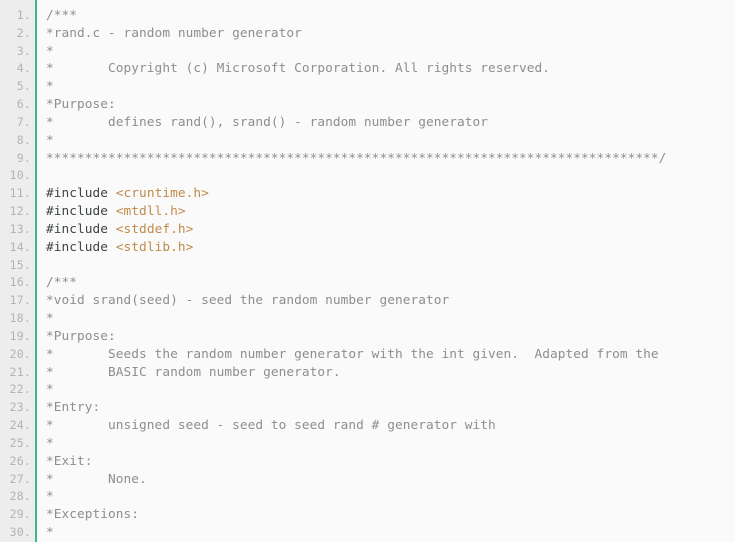  What do you see at coordinates (174, 33) in the screenshot?
I see `code-token-comment: *rand.c - random number generator` at bounding box center [174, 33].